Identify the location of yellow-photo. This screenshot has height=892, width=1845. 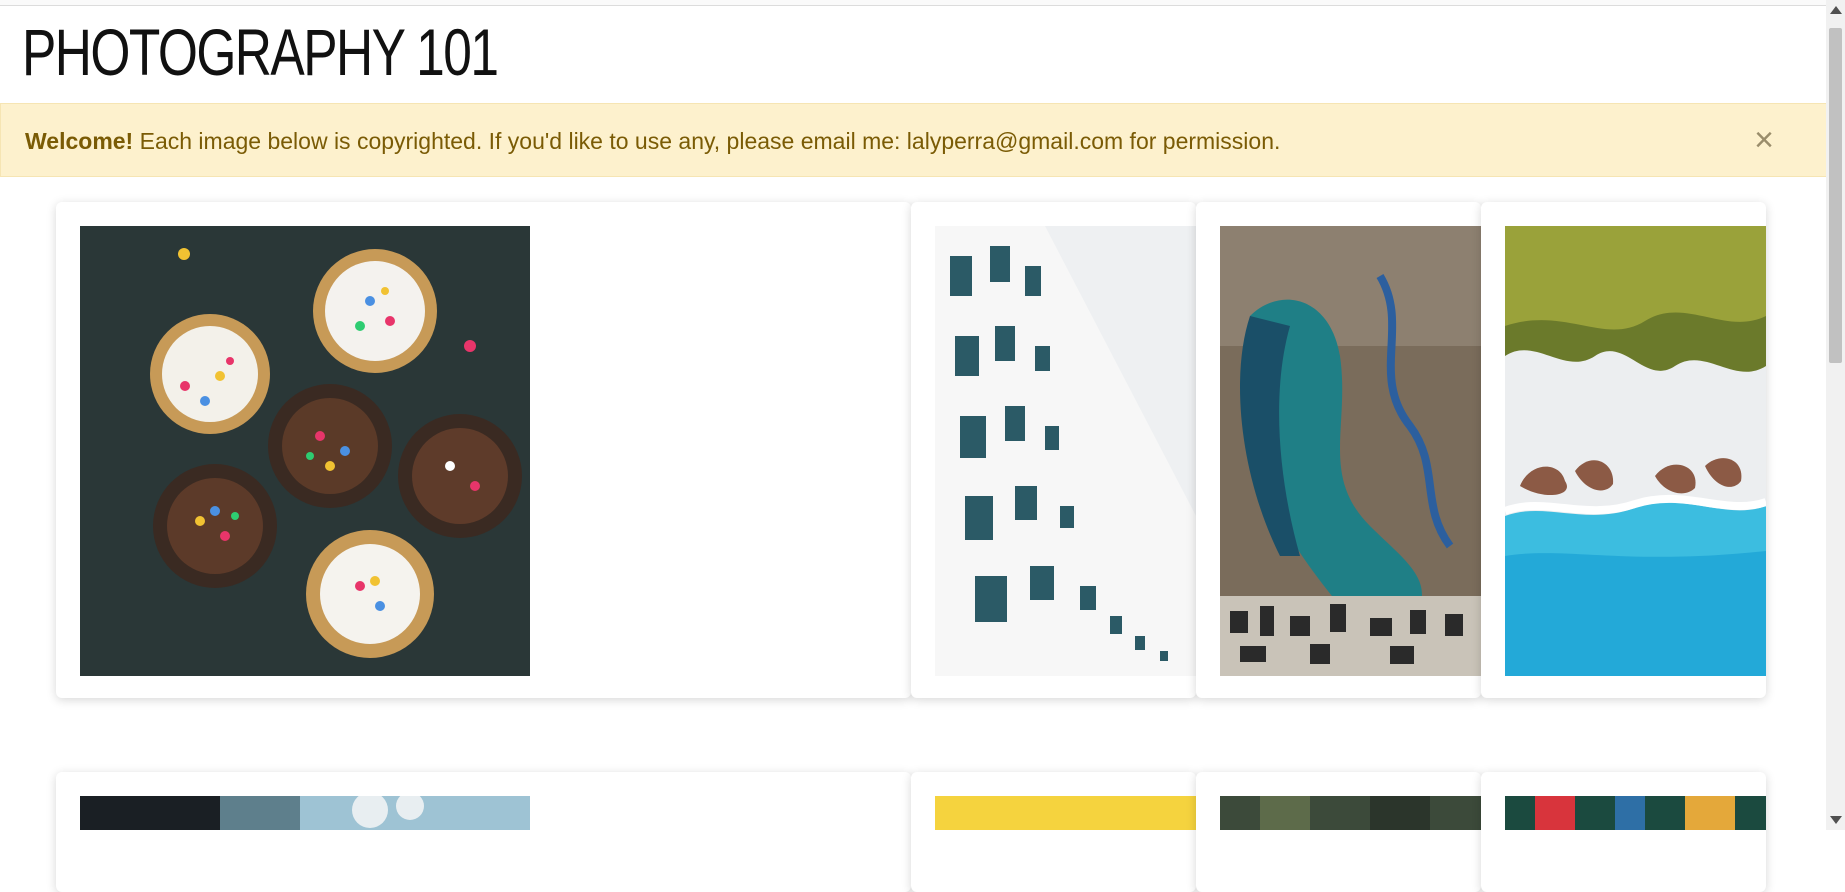
(1065, 813).